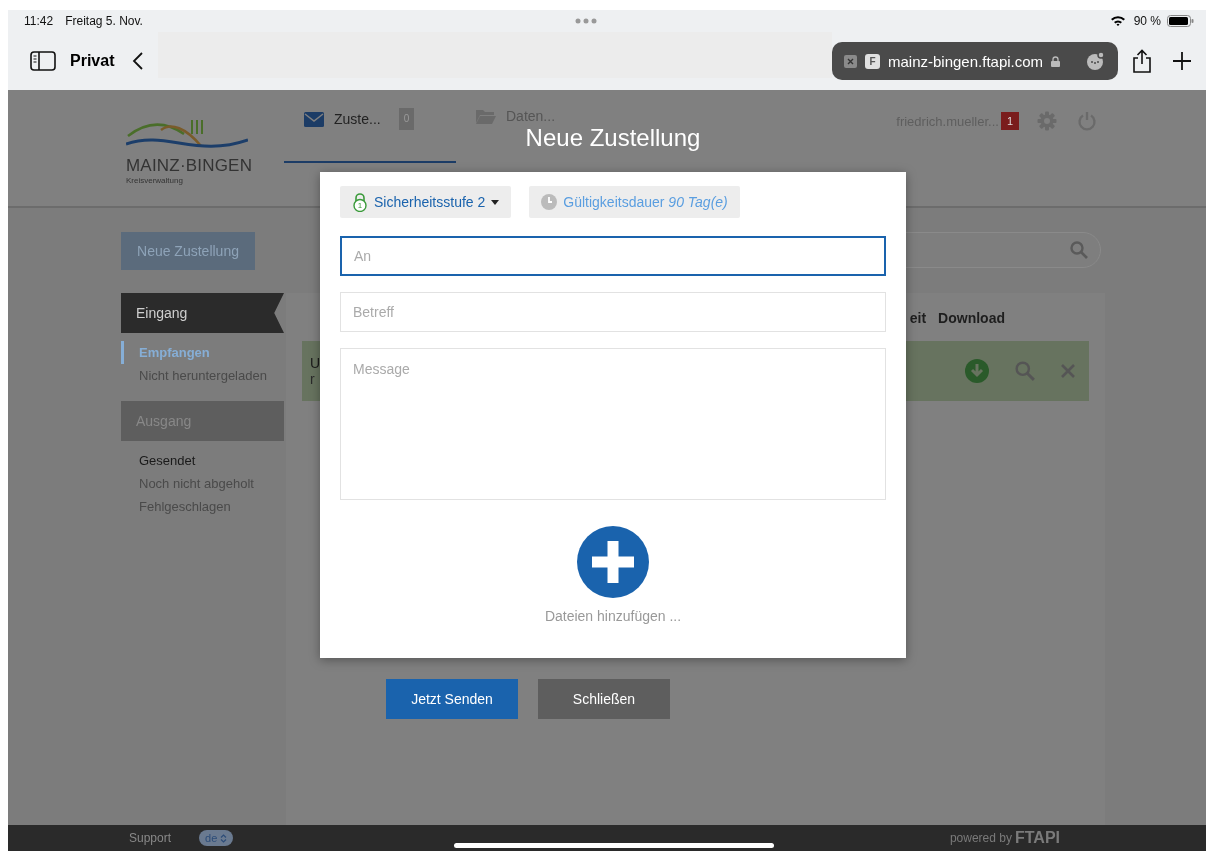  I want to click on date-text: Freitag 5. Nov., so click(104, 21).